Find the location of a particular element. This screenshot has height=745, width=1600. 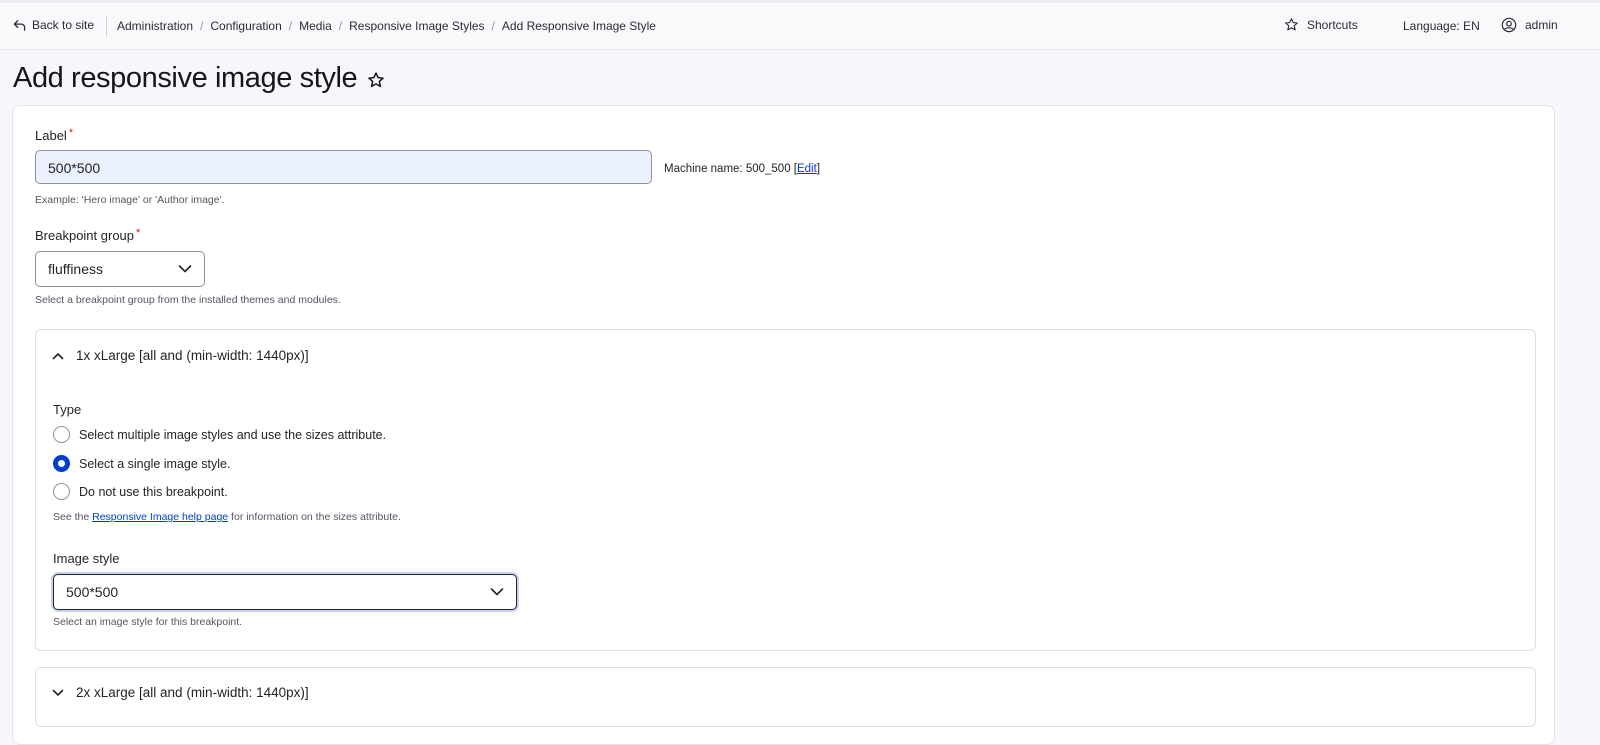

label-field-label-text: Label is located at coordinates (51, 135).